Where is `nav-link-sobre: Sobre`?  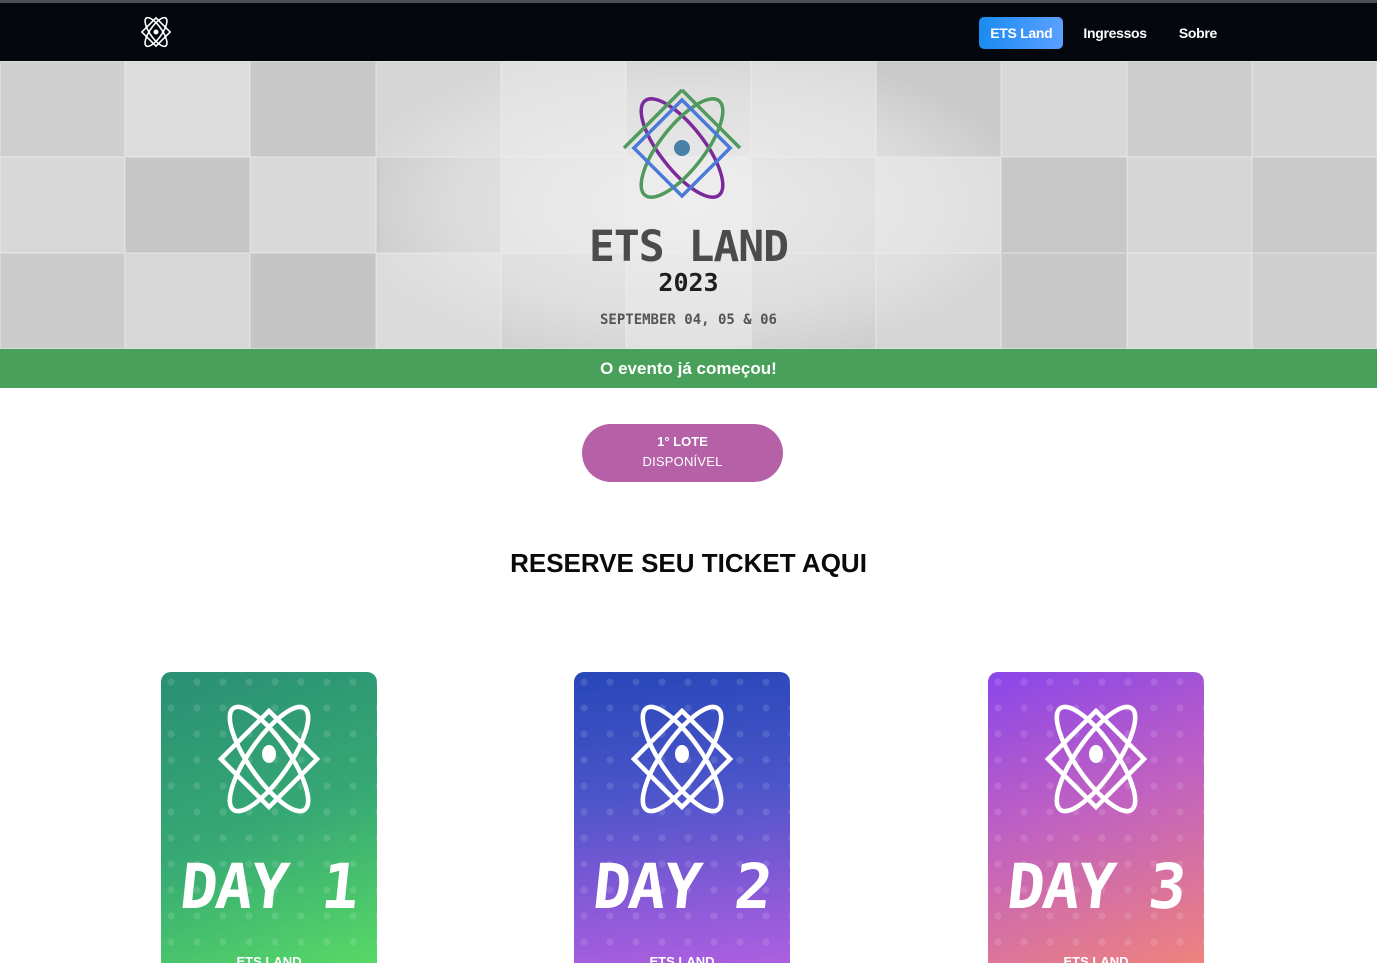
nav-link-sobre: Sobre is located at coordinates (1198, 33).